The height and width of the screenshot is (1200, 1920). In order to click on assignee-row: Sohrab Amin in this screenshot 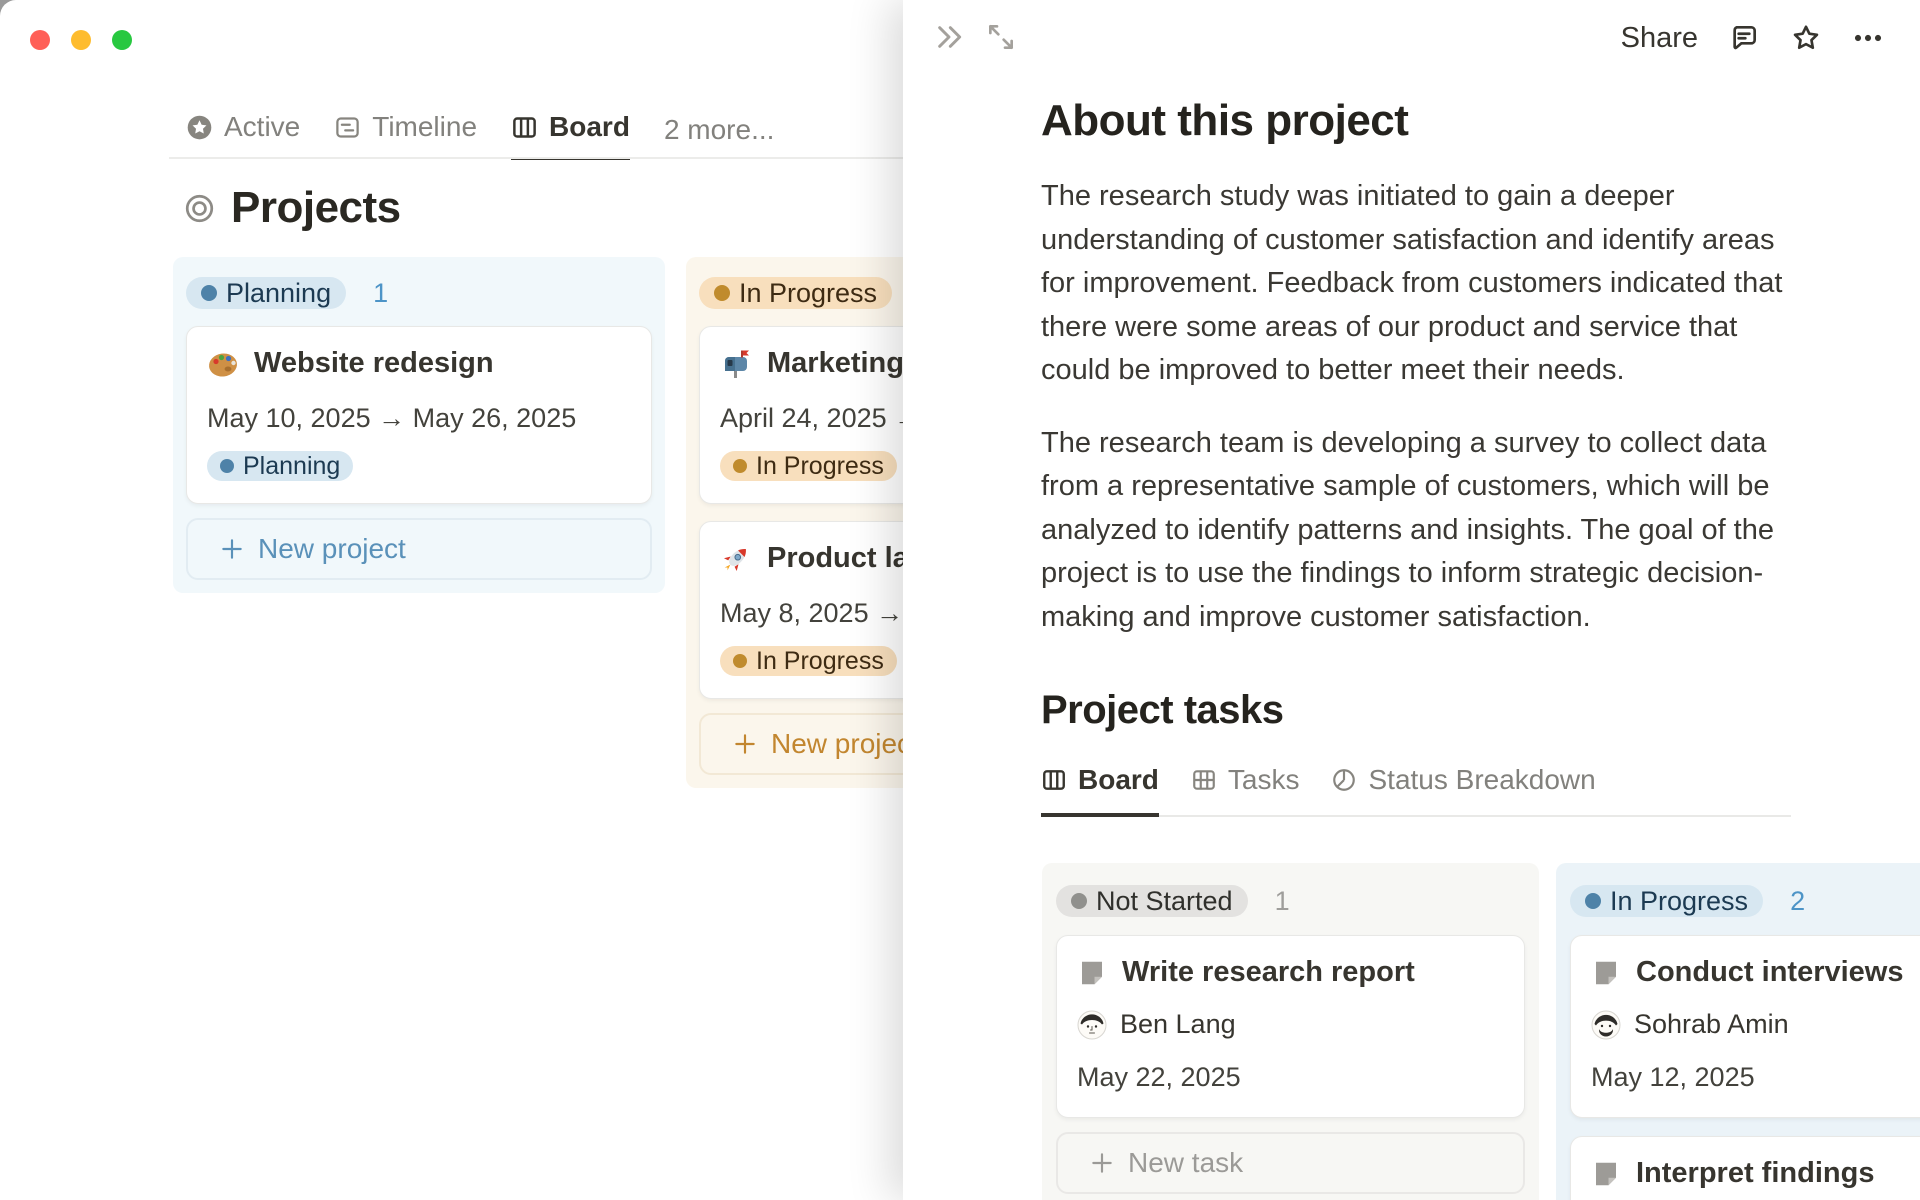, I will do `click(1755, 1024)`.